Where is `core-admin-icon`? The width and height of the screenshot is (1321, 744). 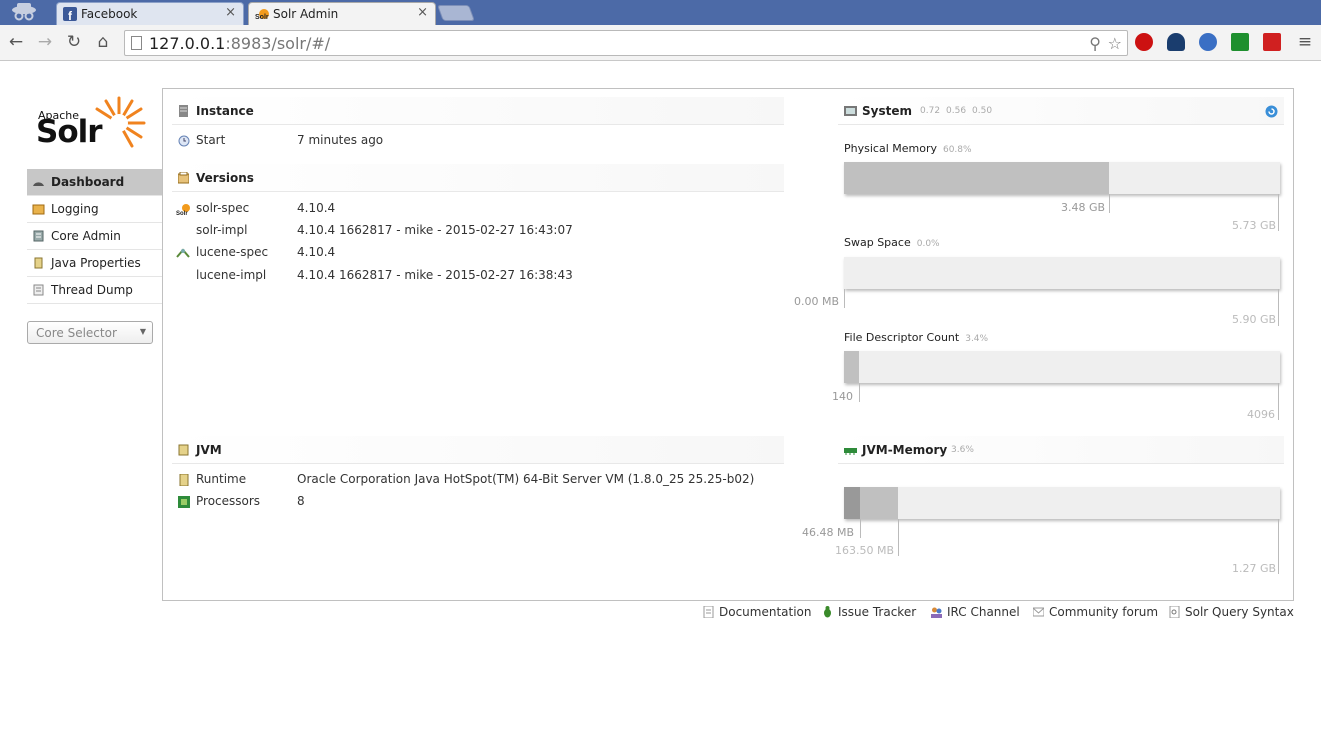 core-admin-icon is located at coordinates (38, 236).